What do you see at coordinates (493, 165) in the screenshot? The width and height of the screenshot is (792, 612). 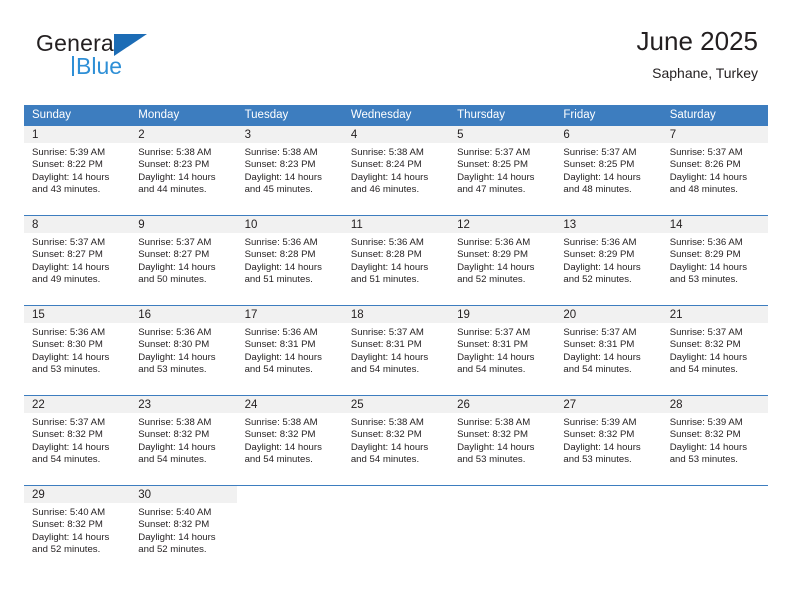 I see `sunset-text: Sunset: 8:25 PM` at bounding box center [493, 165].